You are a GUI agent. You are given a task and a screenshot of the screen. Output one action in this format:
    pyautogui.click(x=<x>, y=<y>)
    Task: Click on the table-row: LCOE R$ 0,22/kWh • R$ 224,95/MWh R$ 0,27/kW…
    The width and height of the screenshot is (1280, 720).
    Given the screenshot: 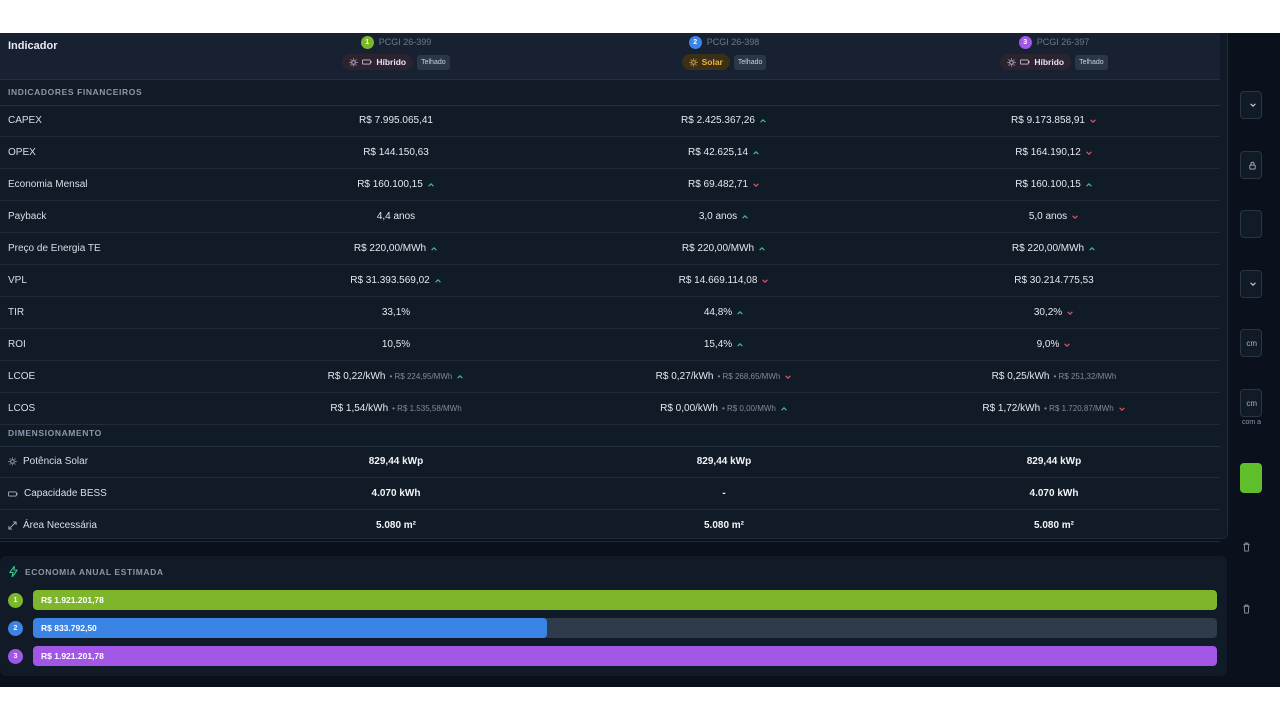 What is the action you would take?
    pyautogui.click(x=610, y=377)
    